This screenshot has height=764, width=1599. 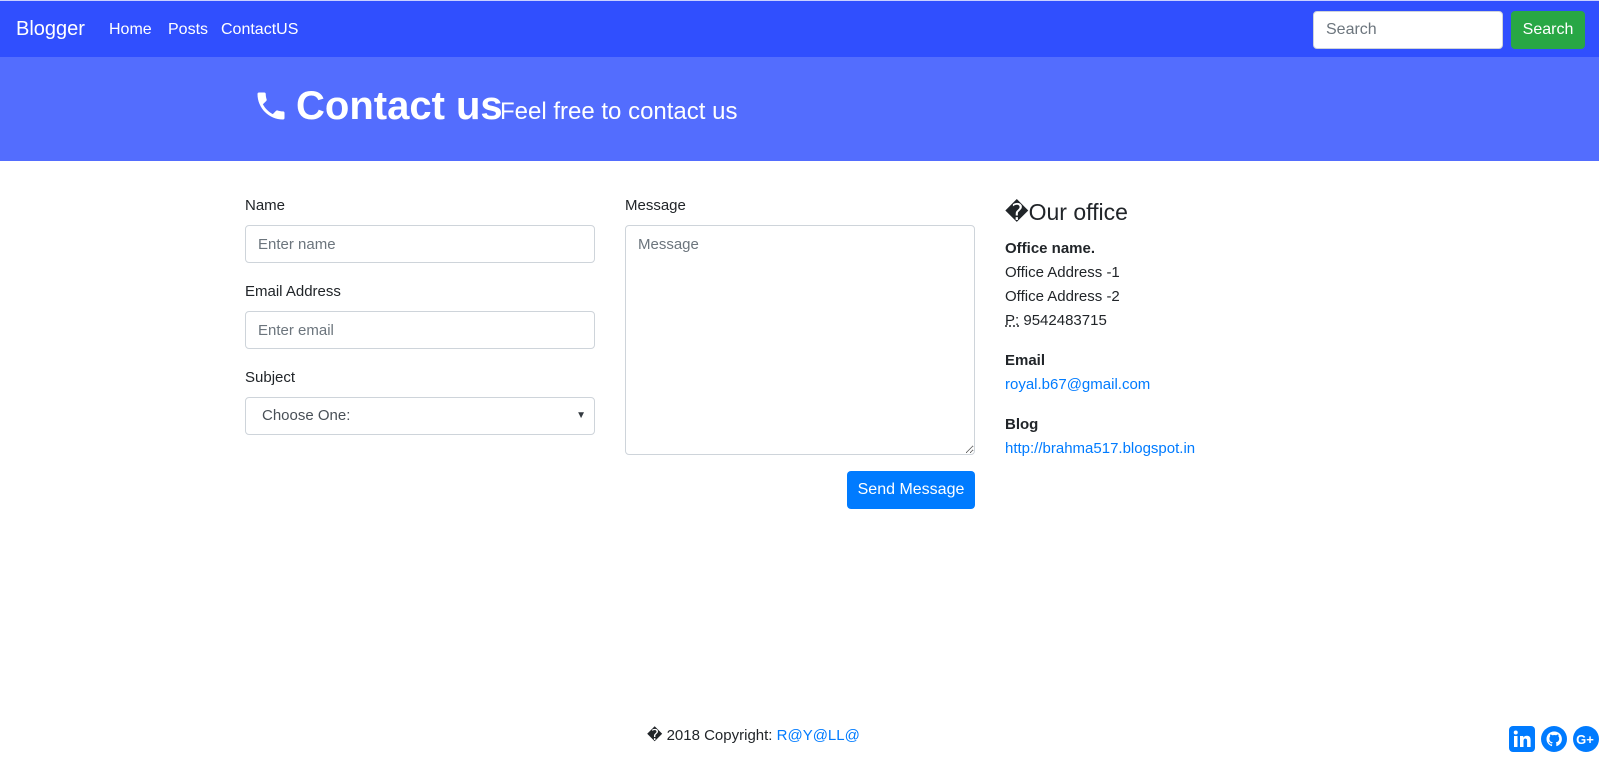 I want to click on message-label: Message, so click(x=655, y=205).